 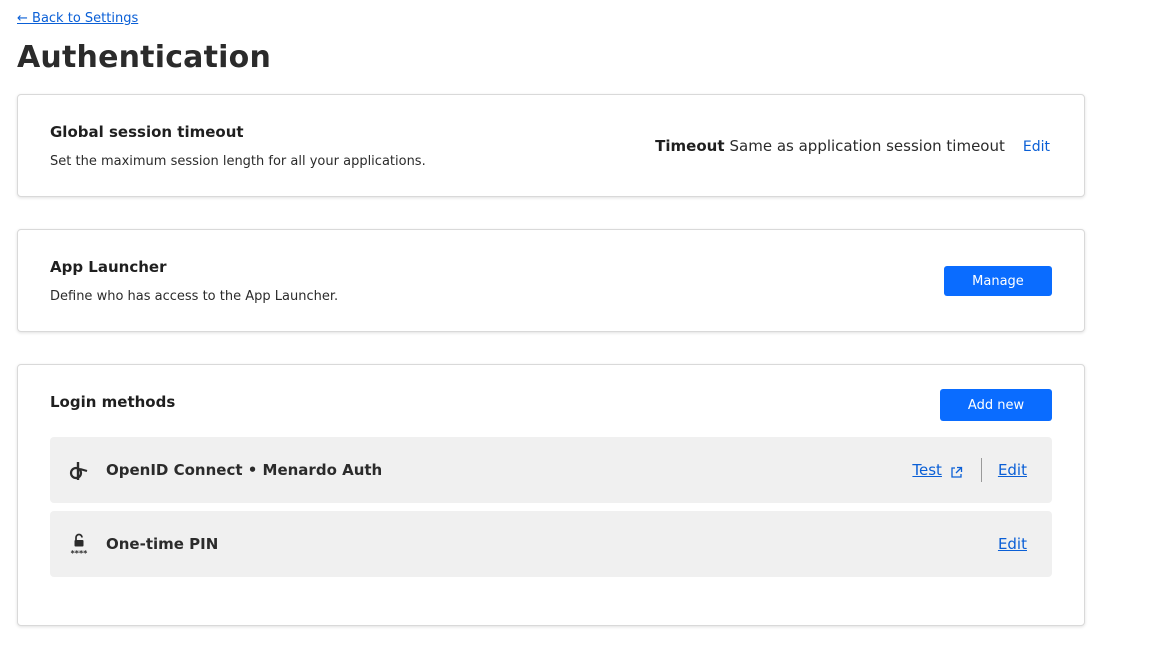 I want to click on add-new-button: Add new, so click(x=996, y=405).